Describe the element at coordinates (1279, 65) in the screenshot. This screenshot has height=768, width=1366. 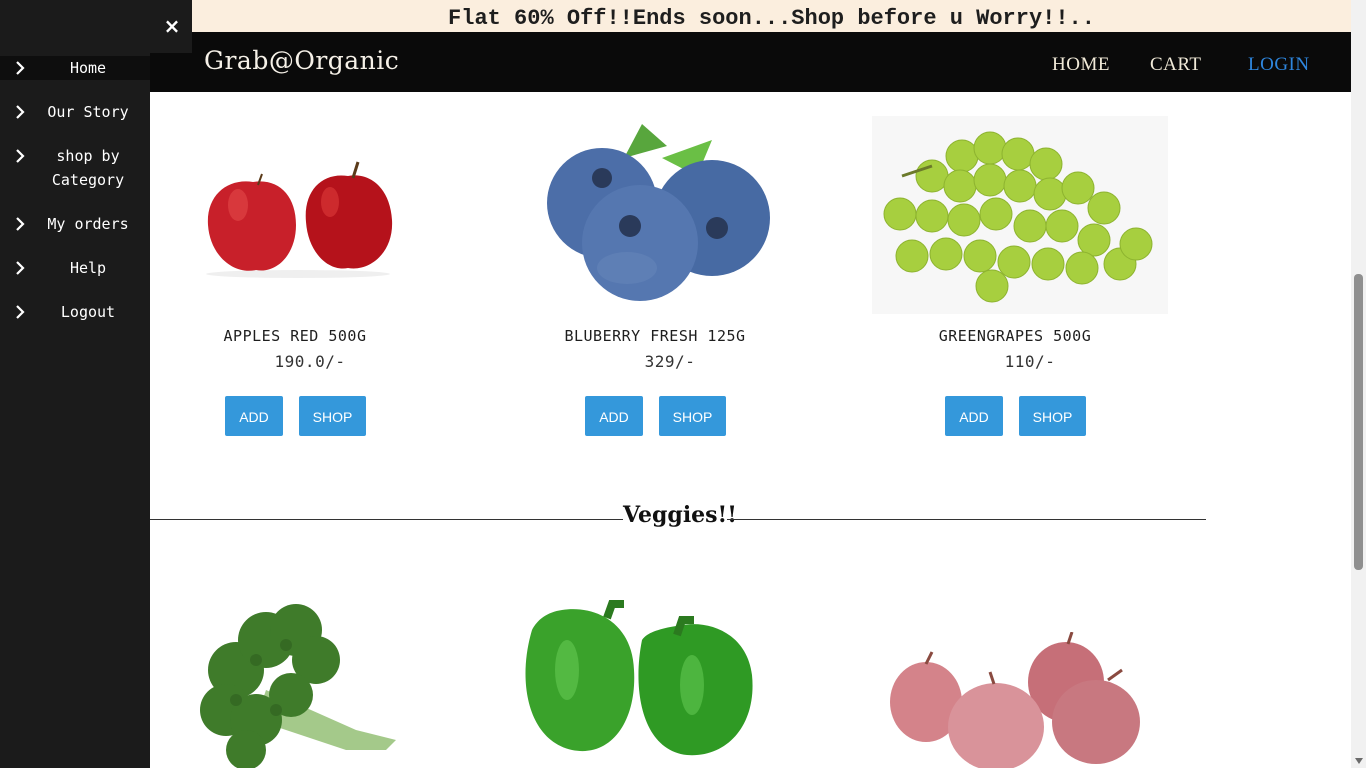
I see `nav-link-login: LOGIN` at that location.